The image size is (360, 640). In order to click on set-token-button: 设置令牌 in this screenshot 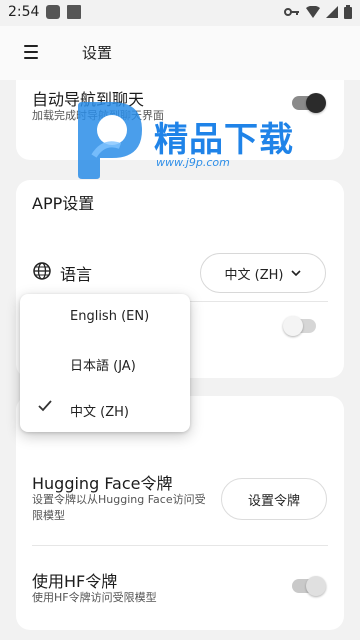, I will do `click(274, 499)`.